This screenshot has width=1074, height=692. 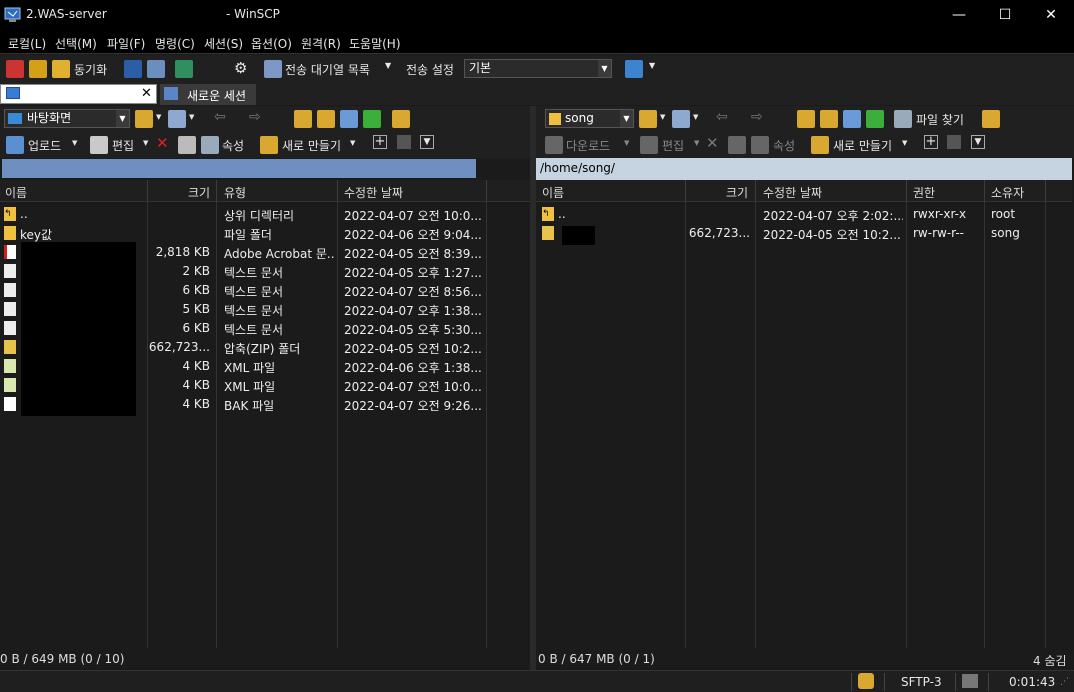 What do you see at coordinates (959, 15) in the screenshot?
I see `minimize-button: —` at bounding box center [959, 15].